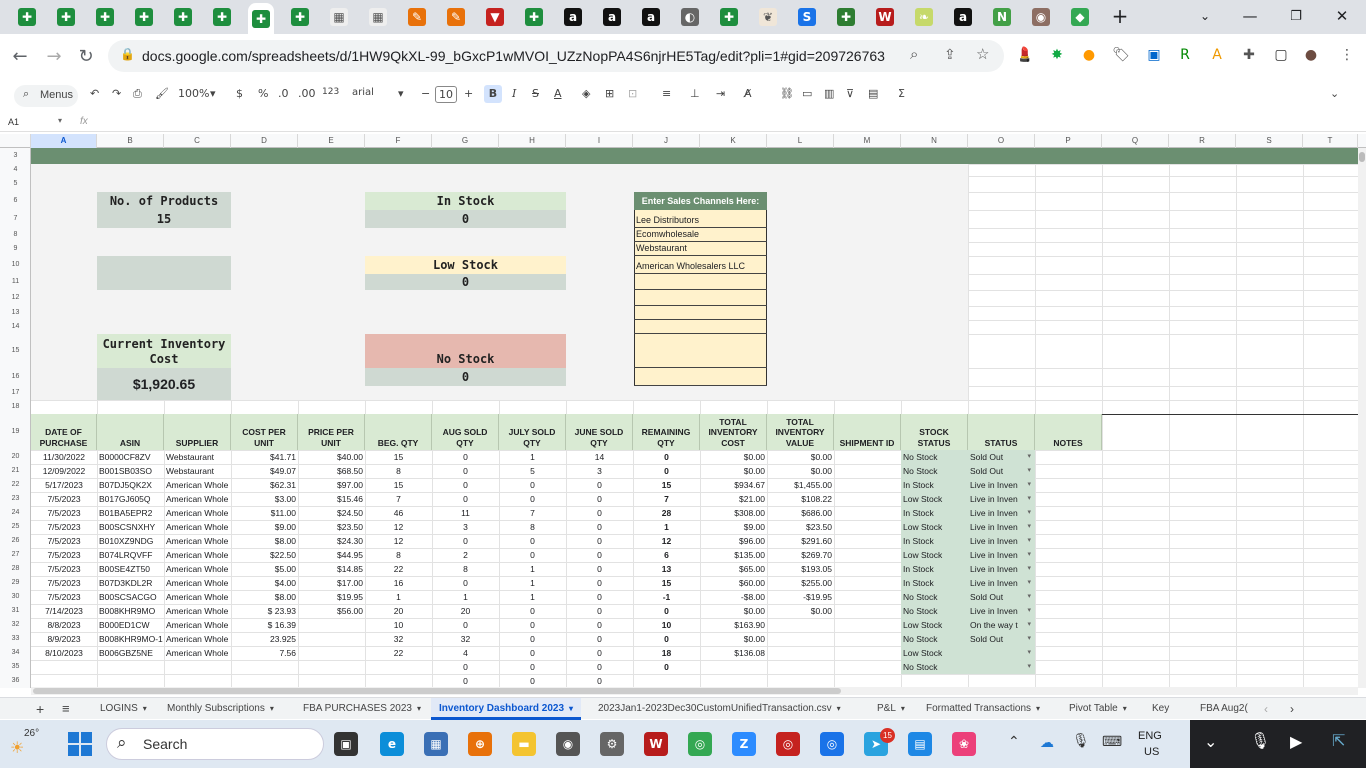  Describe the element at coordinates (1347, 55) in the screenshot. I see `more-menu-icon: ⋮` at that location.